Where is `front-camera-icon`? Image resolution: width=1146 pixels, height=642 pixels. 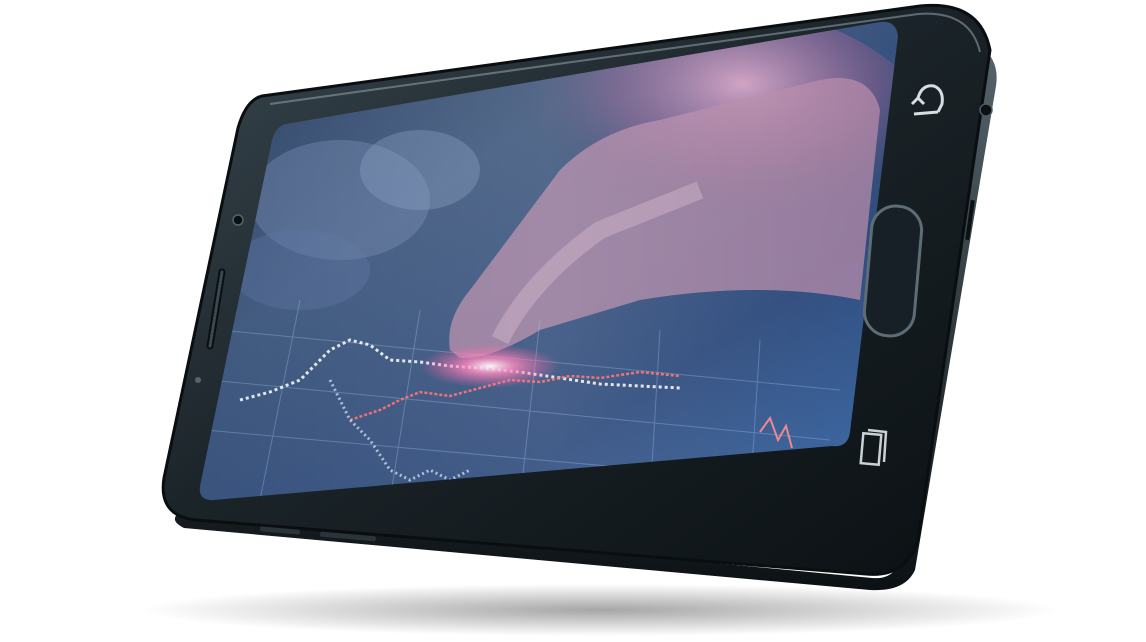 front-camera-icon is located at coordinates (238, 220).